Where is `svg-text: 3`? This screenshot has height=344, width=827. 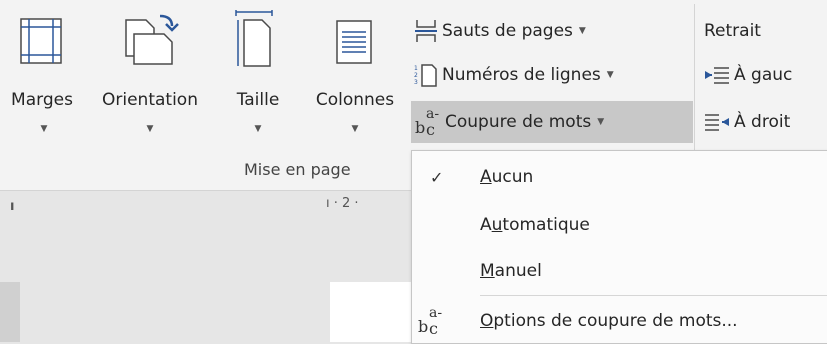
svg-text: 3 is located at coordinates (416, 82).